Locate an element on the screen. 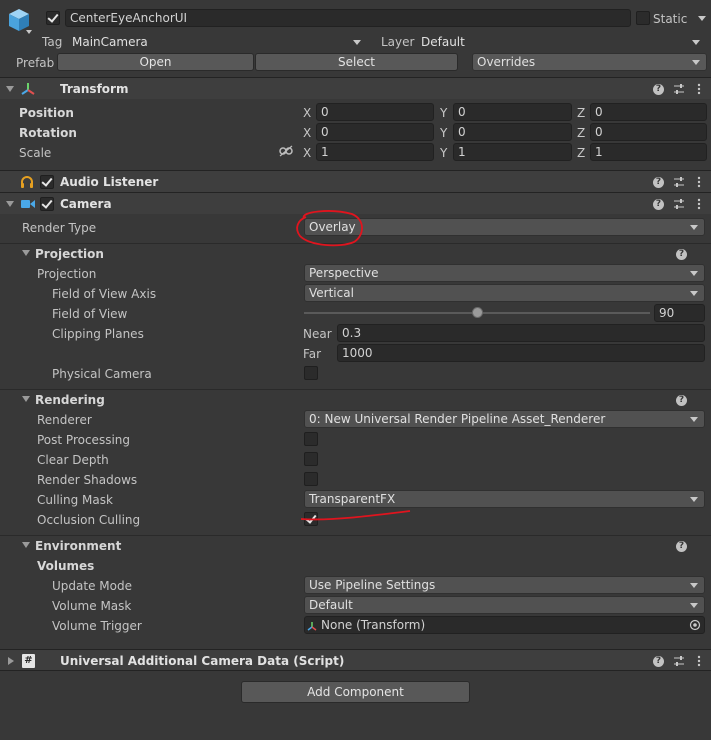 This screenshot has height=740, width=711. annotation-overlay is located at coordinates (353, 365).